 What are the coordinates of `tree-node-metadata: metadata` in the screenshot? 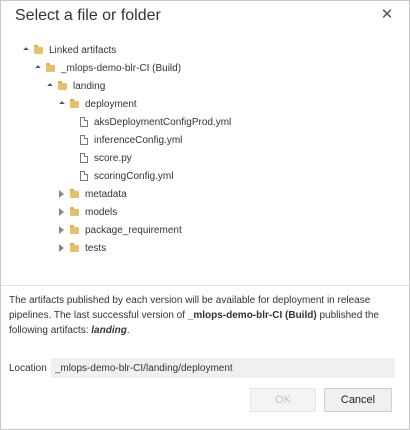 It's located at (92, 194).